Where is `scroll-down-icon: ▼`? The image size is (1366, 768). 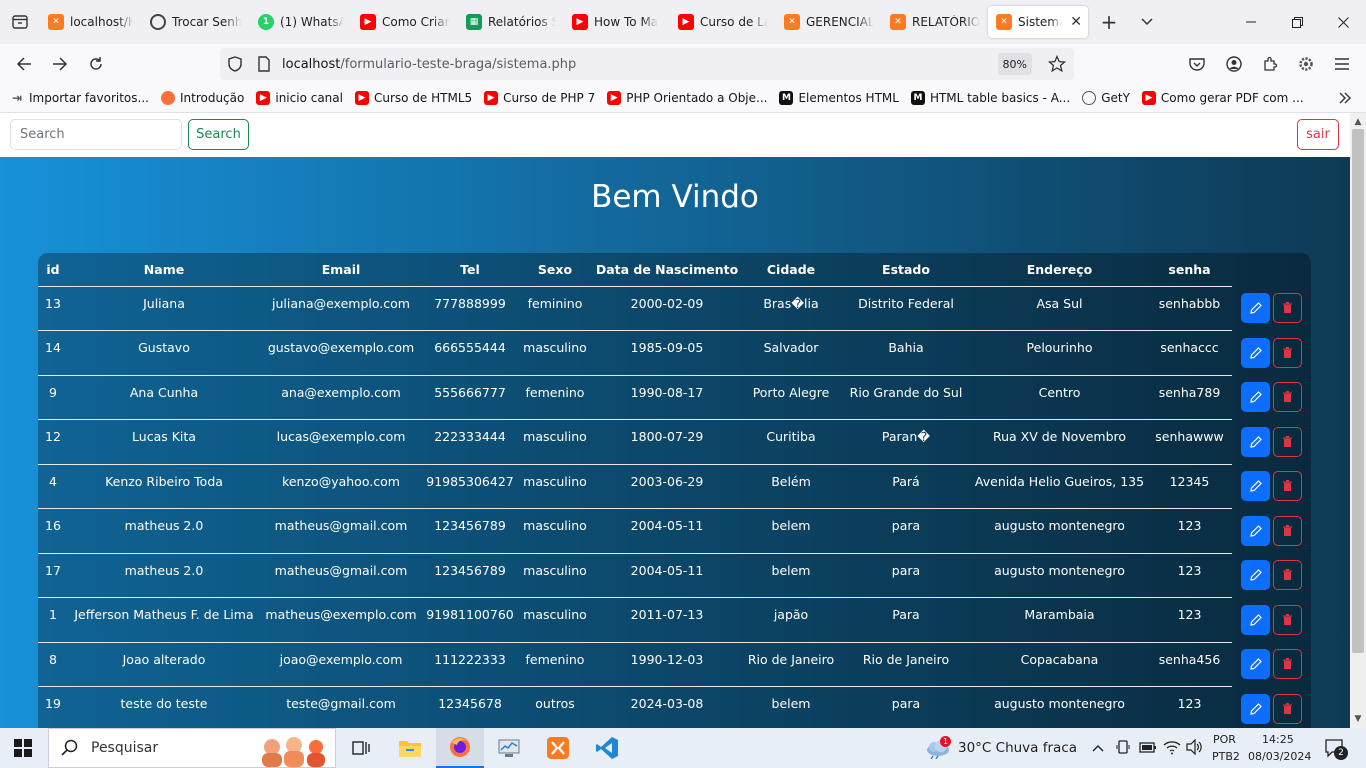 scroll-down-icon: ▼ is located at coordinates (1358, 719).